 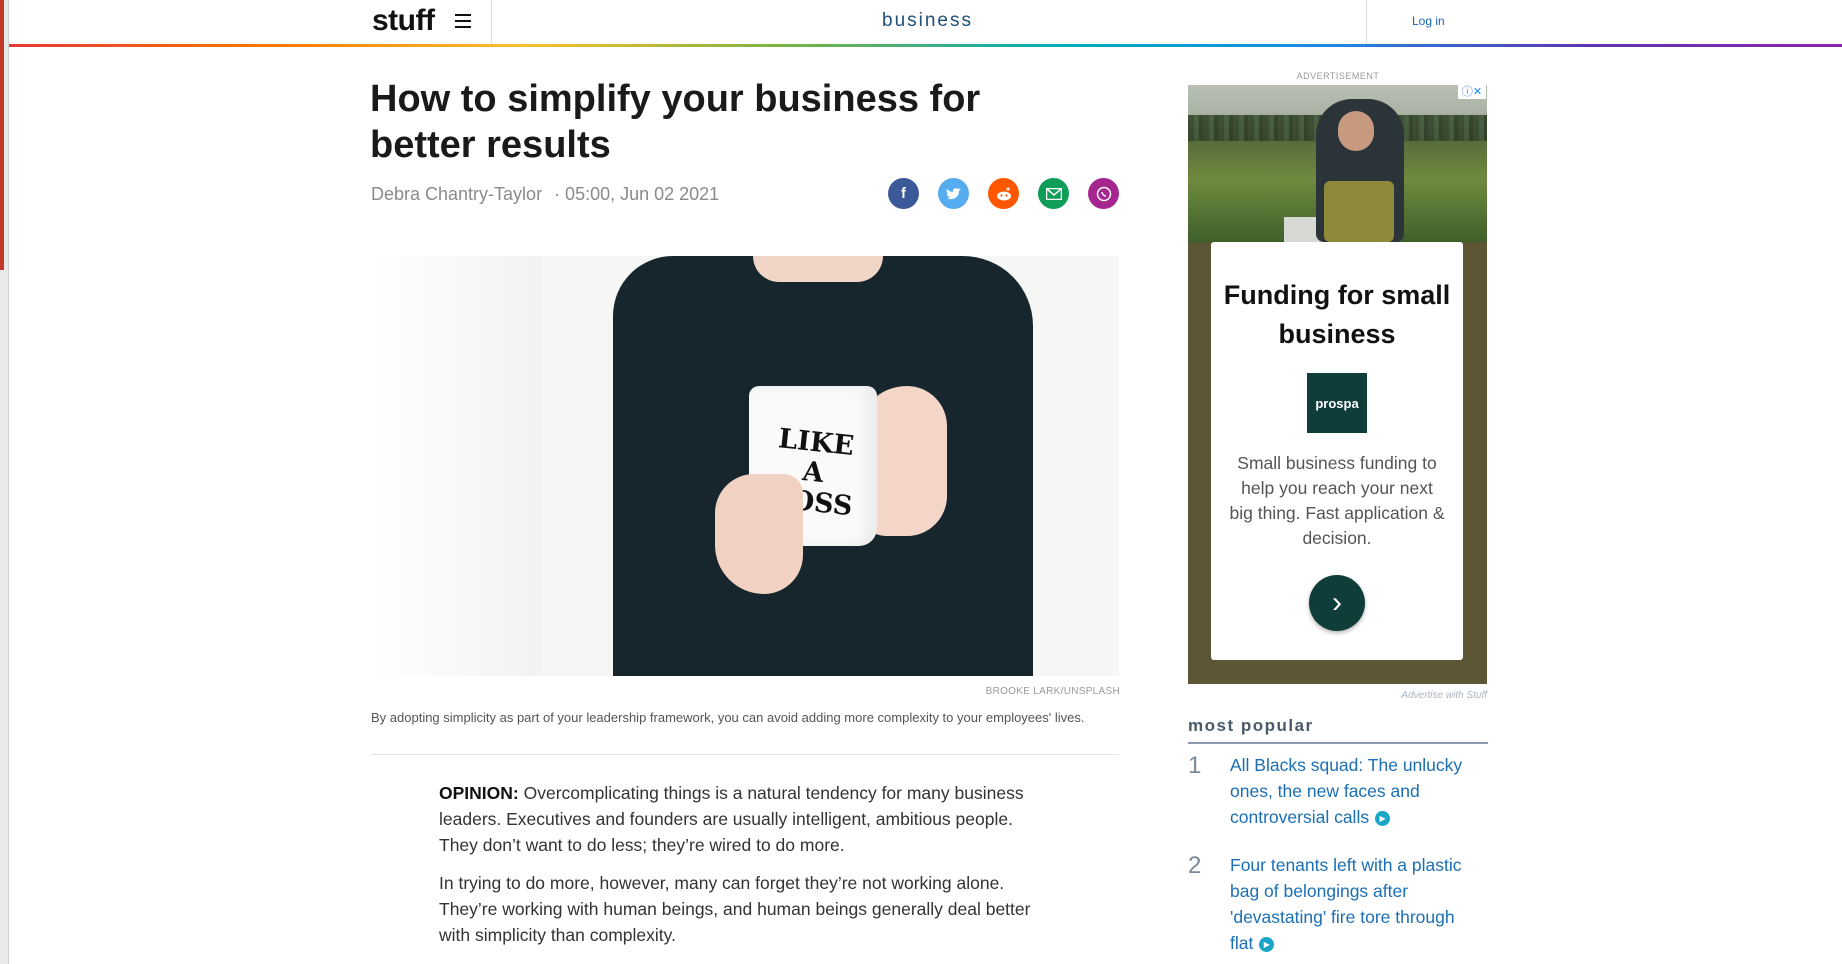 What do you see at coordinates (545, 194) in the screenshot?
I see `byline: Debra Chantry-Taylor · 05:00, Jun 02 2021` at bounding box center [545, 194].